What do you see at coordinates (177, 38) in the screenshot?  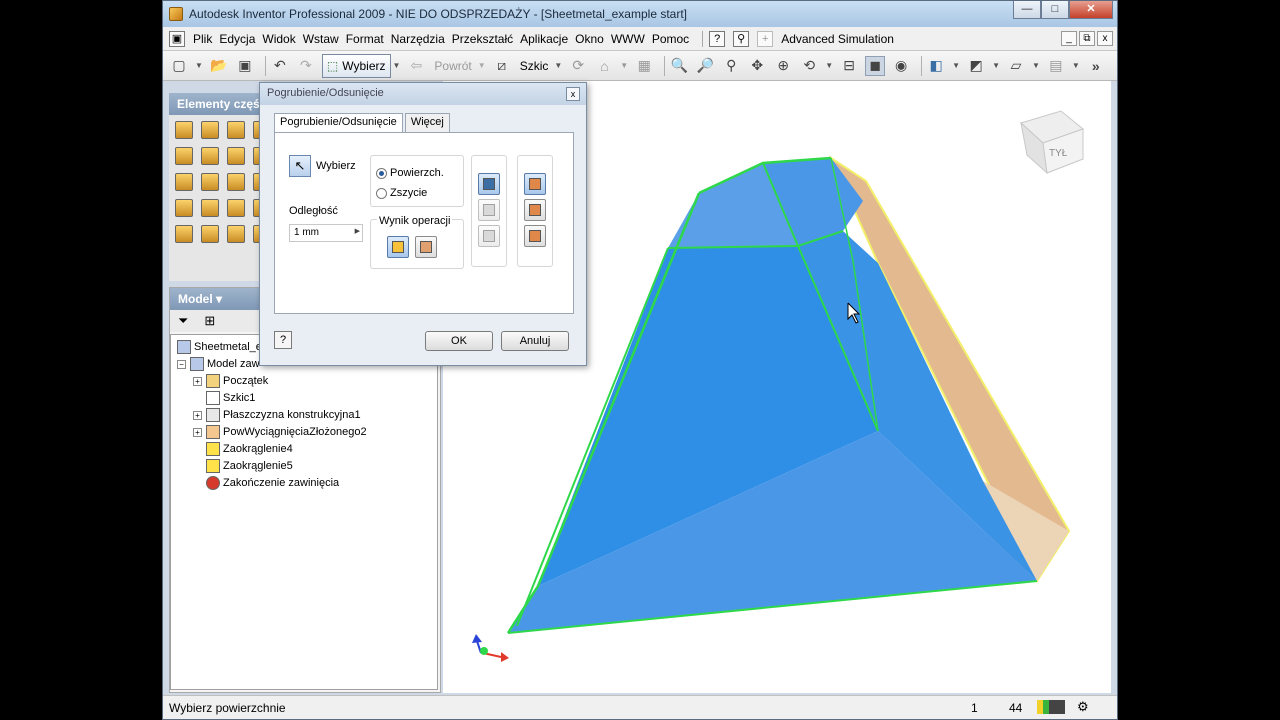 I see `app-menu-icon: ▣` at bounding box center [177, 38].